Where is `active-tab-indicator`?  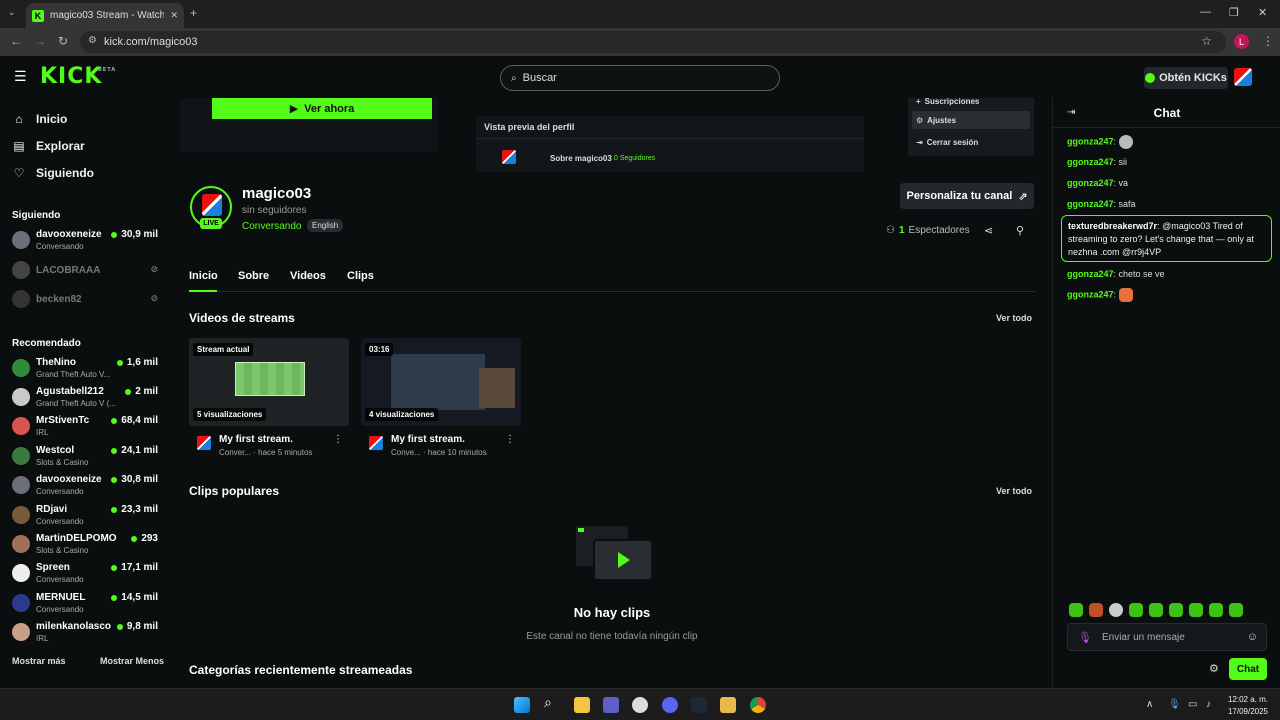
active-tab-indicator is located at coordinates (203, 291).